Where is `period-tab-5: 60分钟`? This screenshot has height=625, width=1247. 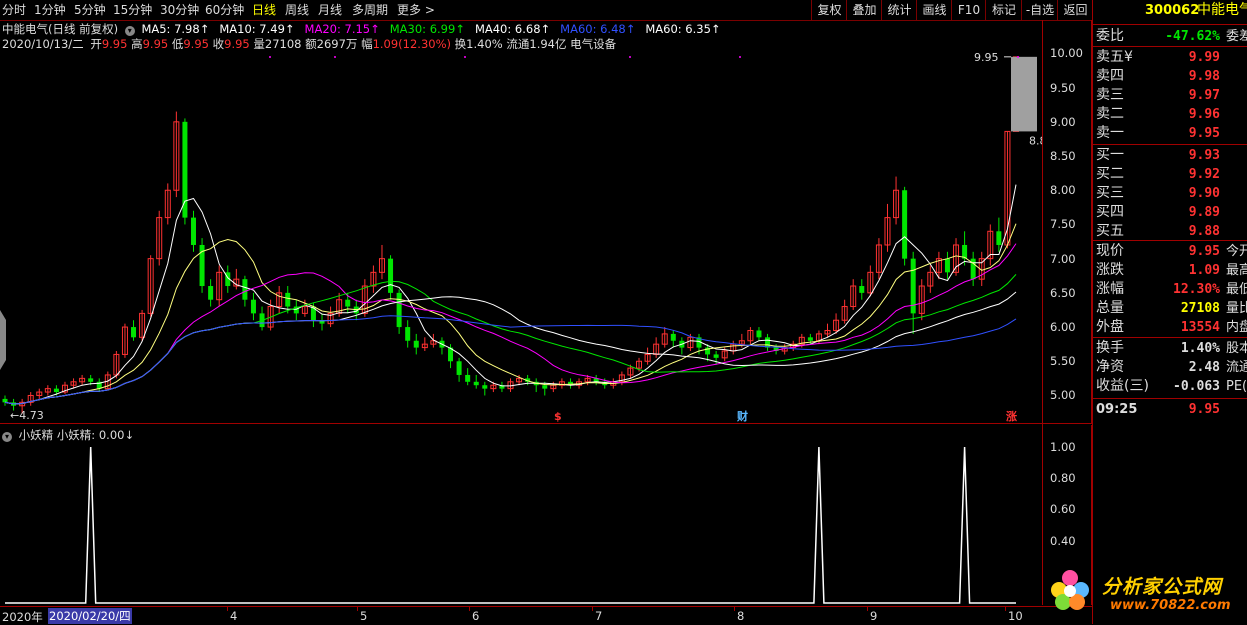
period-tab-5: 60分钟 is located at coordinates (224, 10).